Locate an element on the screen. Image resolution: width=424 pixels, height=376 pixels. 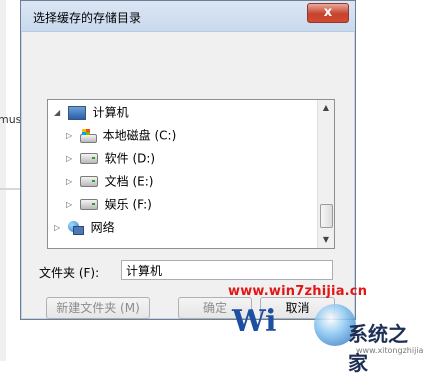
tree-item-label: 娱乐 (F:) is located at coordinates (128, 204).